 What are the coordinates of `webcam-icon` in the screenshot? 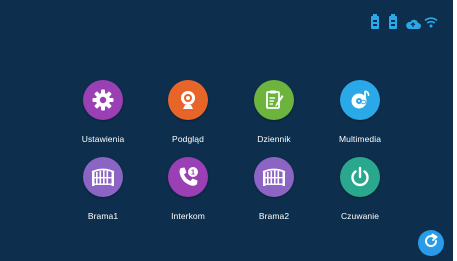 It's located at (188, 100).